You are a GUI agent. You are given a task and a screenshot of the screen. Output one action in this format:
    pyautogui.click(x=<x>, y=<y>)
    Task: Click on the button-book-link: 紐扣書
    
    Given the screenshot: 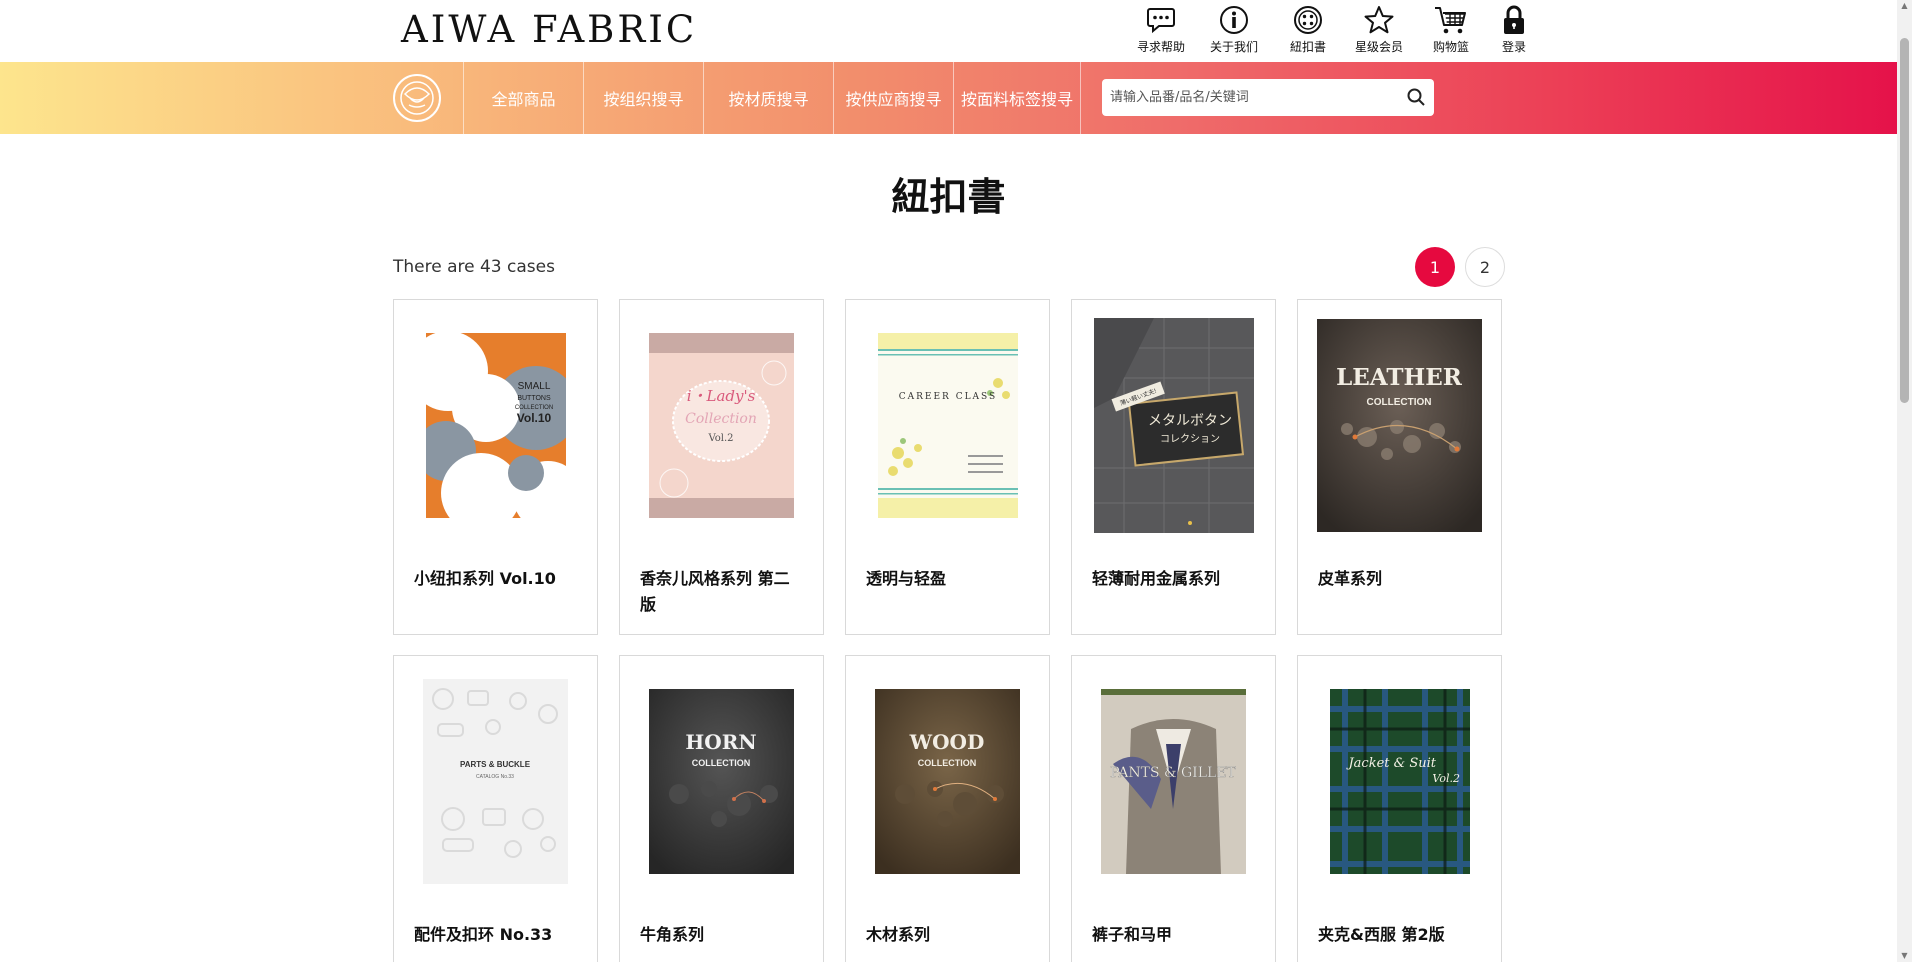 What is the action you would take?
    pyautogui.click(x=1308, y=31)
    